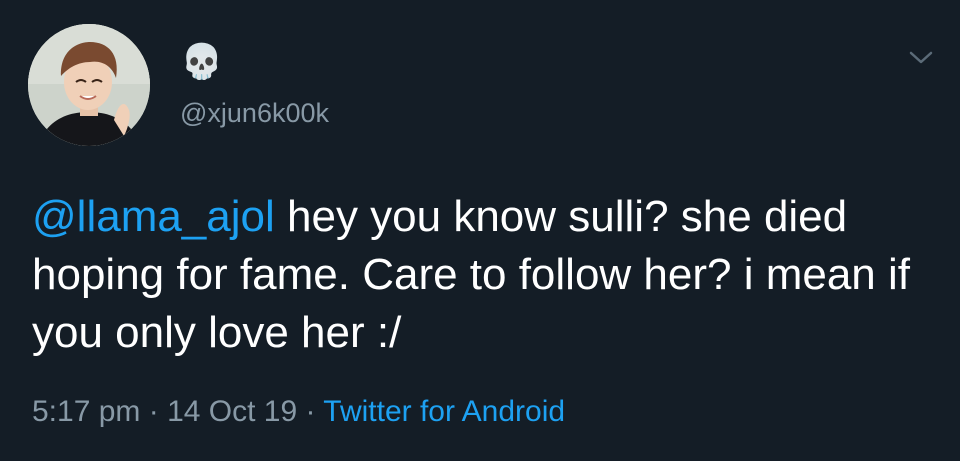 The height and width of the screenshot is (461, 960). I want to click on user-handle: @xjun6k00k, so click(254, 113).